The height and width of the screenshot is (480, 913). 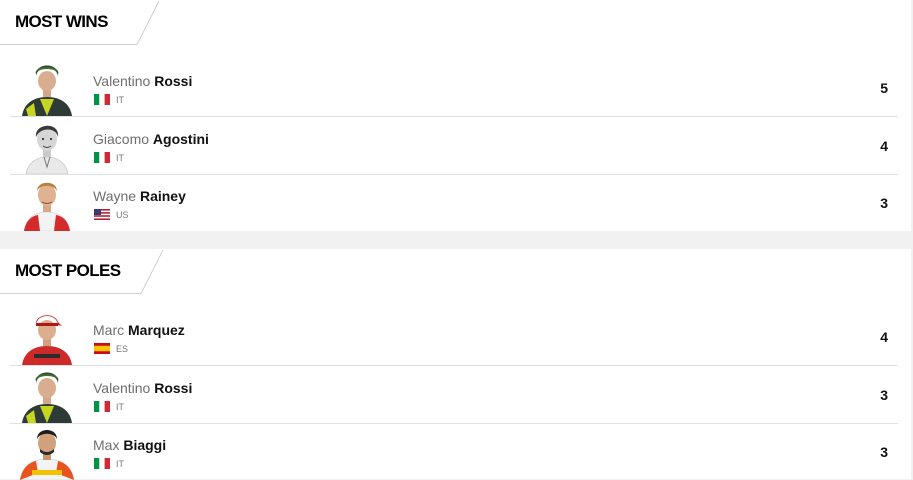 What do you see at coordinates (454, 451) in the screenshot?
I see `rider-row: Max Biaggi IT 3` at bounding box center [454, 451].